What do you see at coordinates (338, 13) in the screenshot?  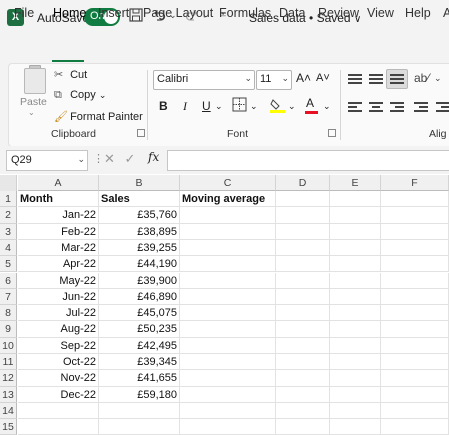 I see `tab-review: Review` at bounding box center [338, 13].